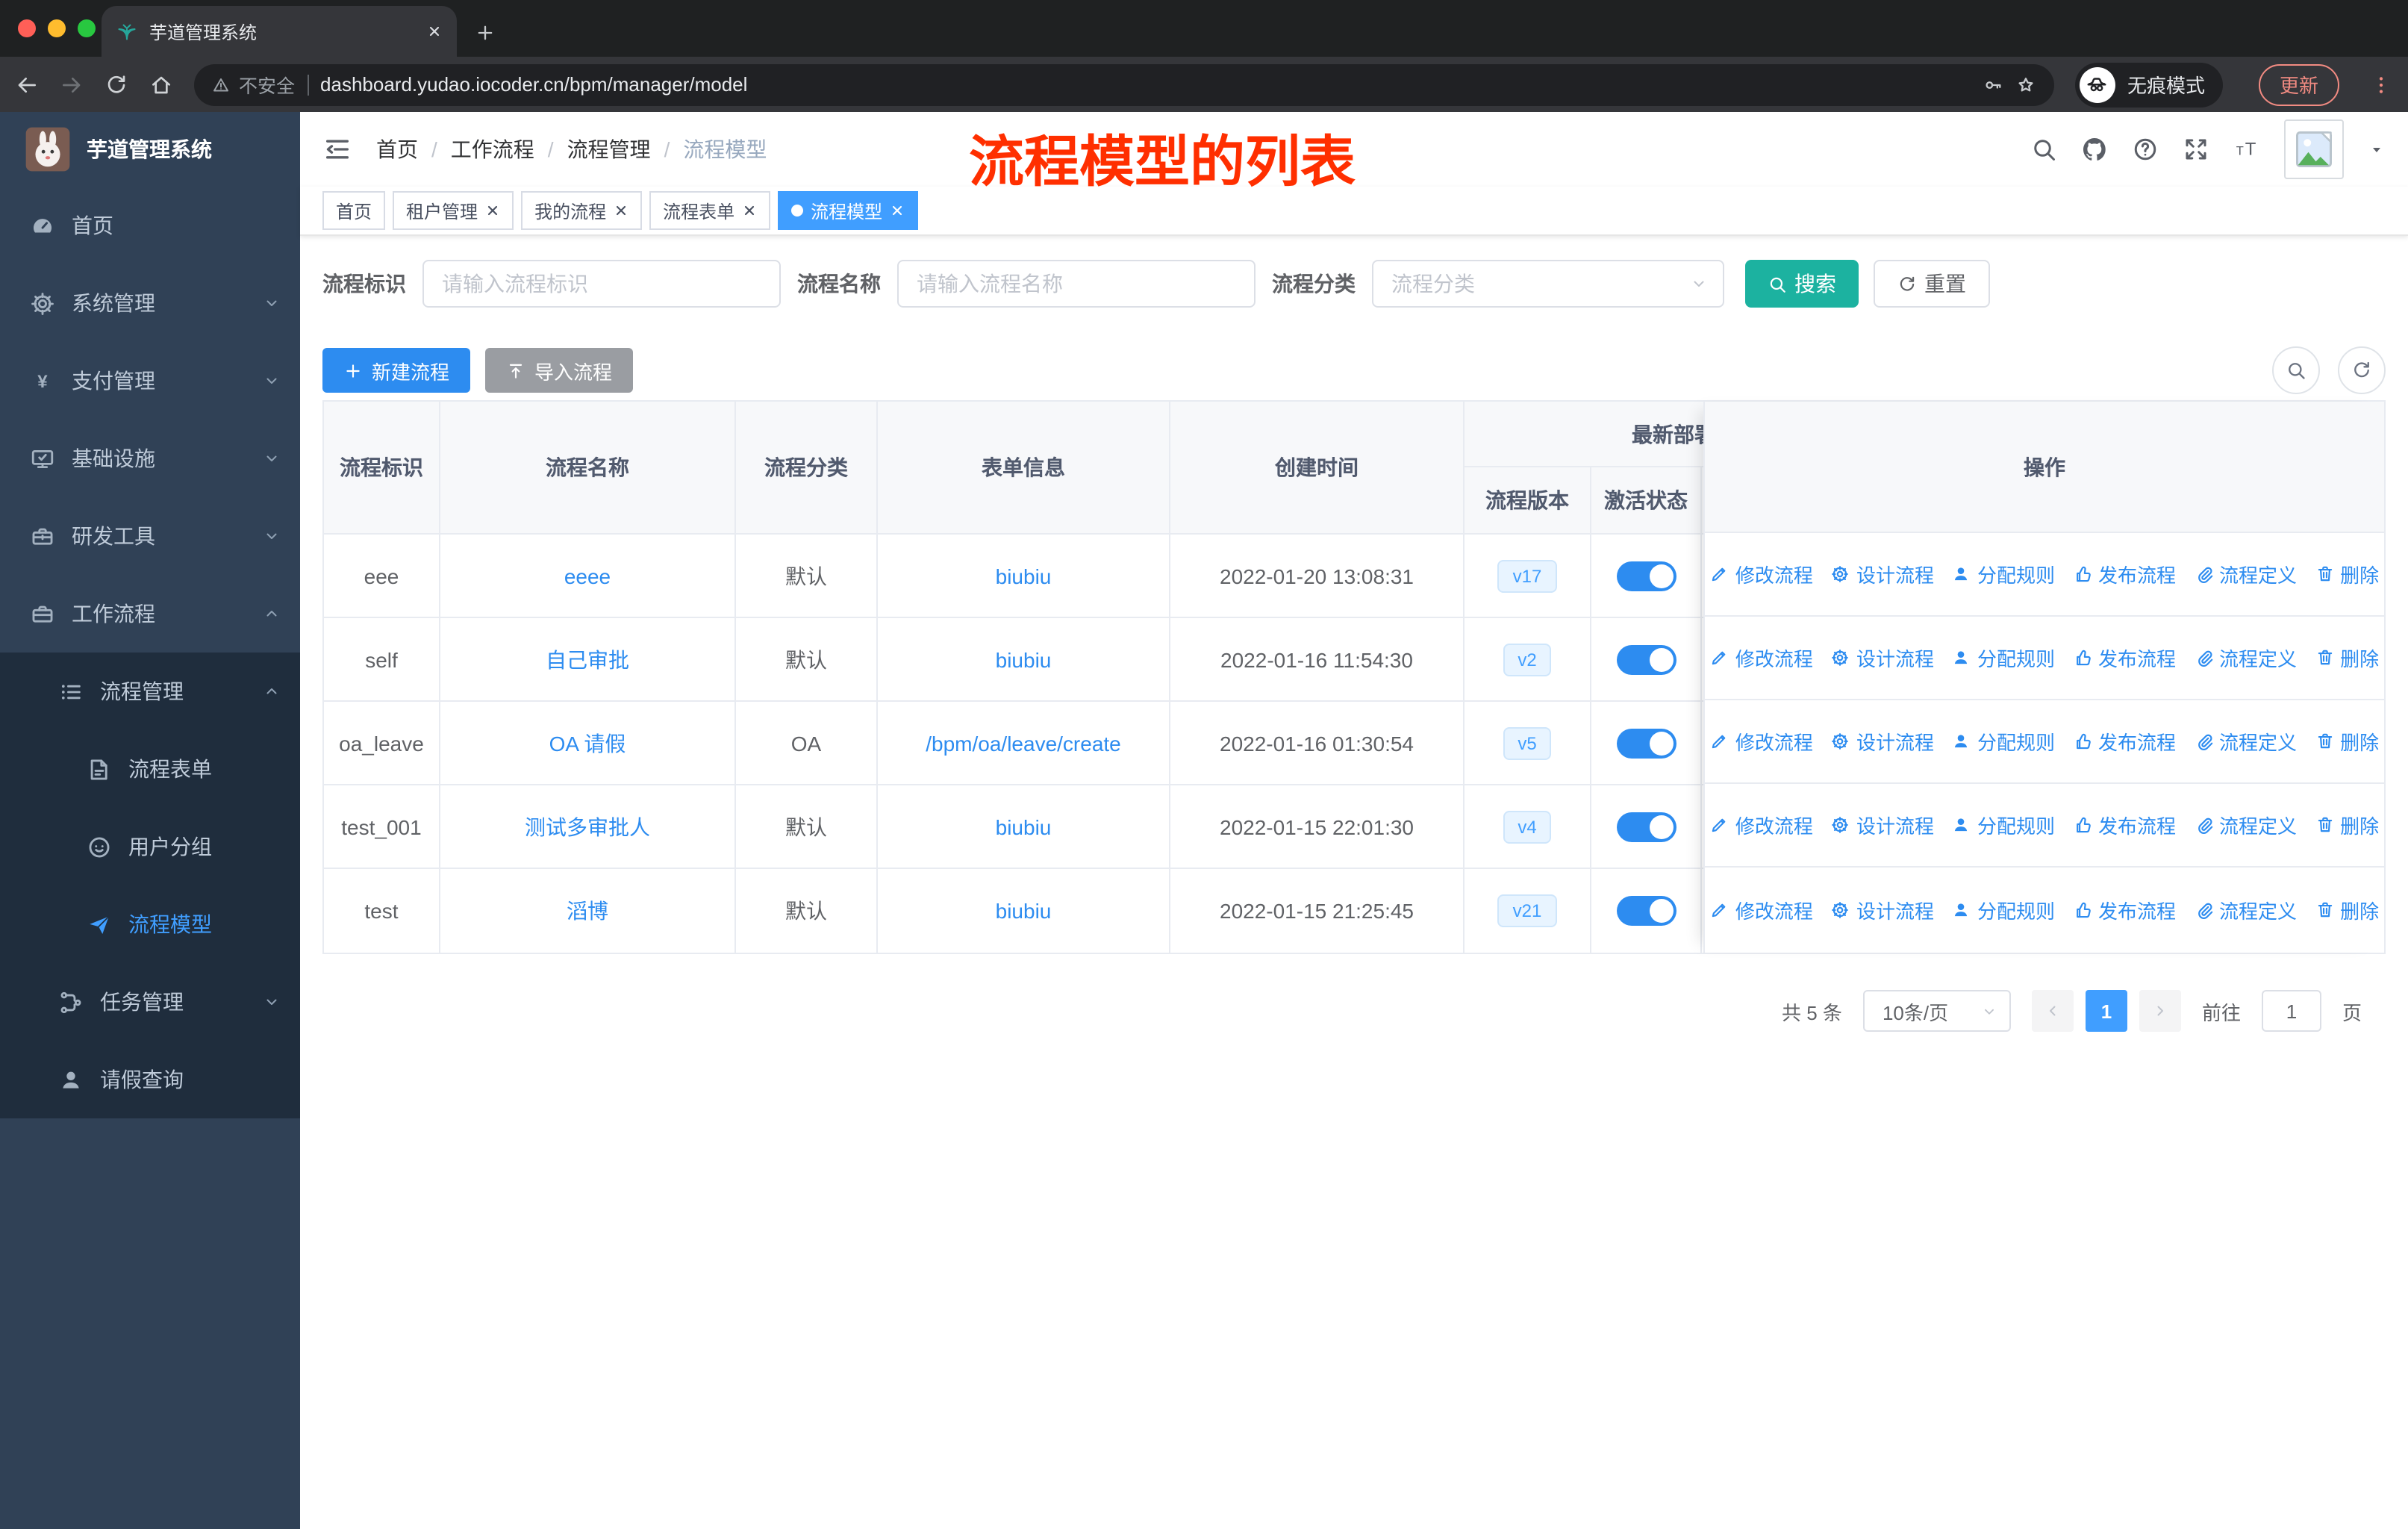 This screenshot has width=2408, height=1529. I want to click on browser-menu-icon, so click(2381, 84).